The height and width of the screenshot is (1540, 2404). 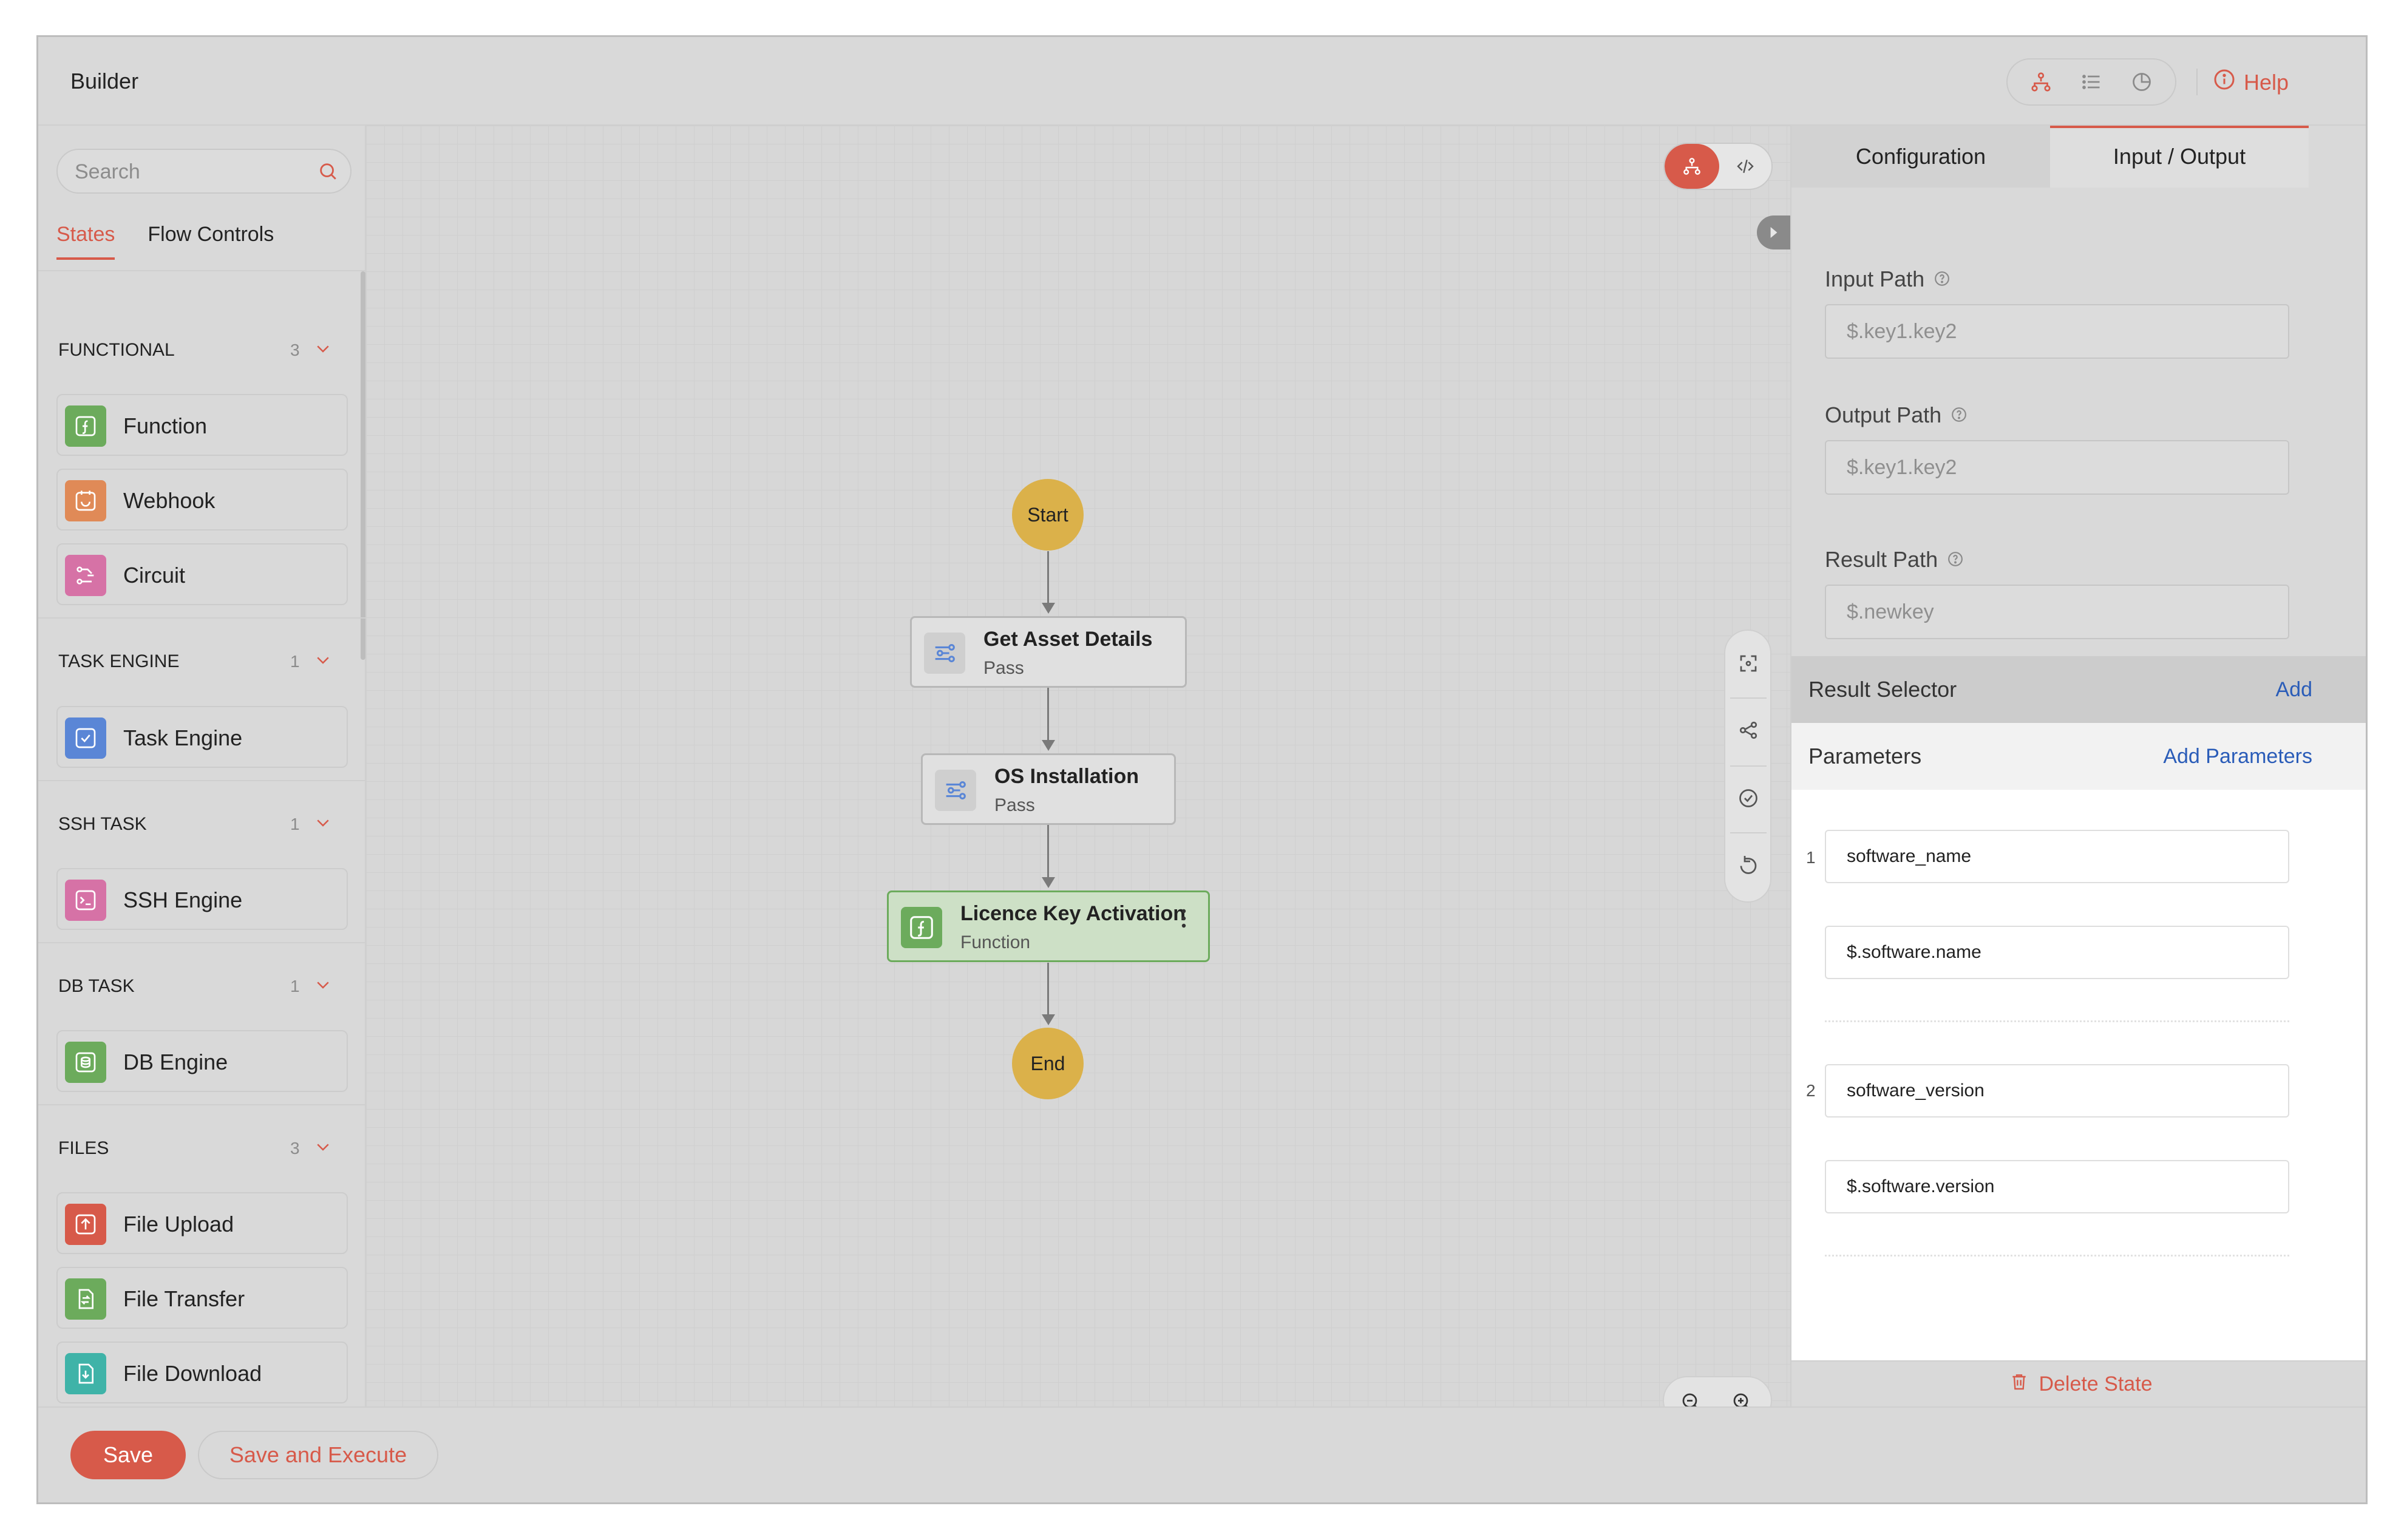 I want to click on category-ssh-task: SSH TASK, so click(x=103, y=824).